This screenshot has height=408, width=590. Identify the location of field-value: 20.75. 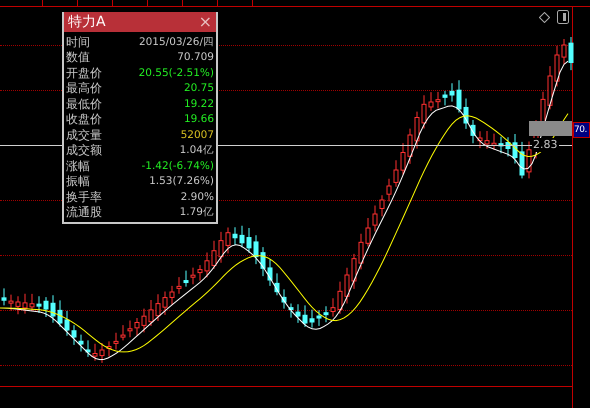
(199, 88).